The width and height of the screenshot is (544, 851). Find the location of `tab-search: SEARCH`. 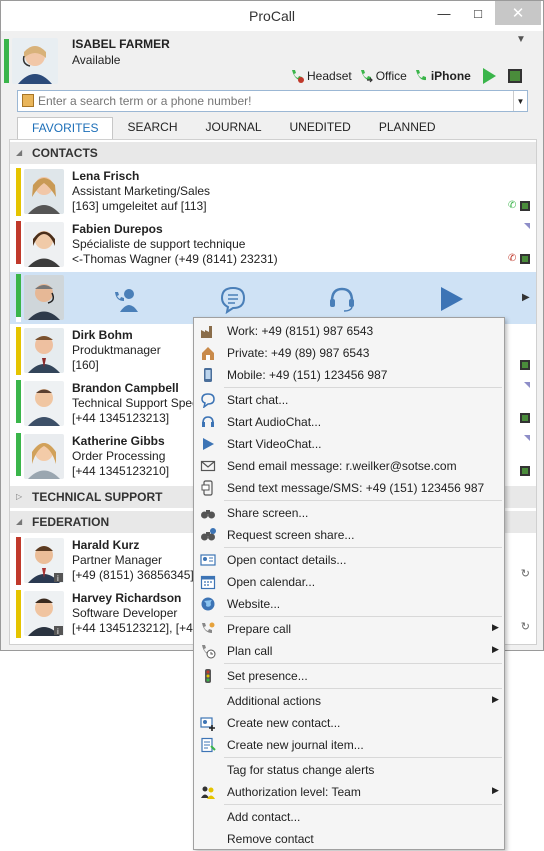

tab-search: SEARCH is located at coordinates (152, 128).